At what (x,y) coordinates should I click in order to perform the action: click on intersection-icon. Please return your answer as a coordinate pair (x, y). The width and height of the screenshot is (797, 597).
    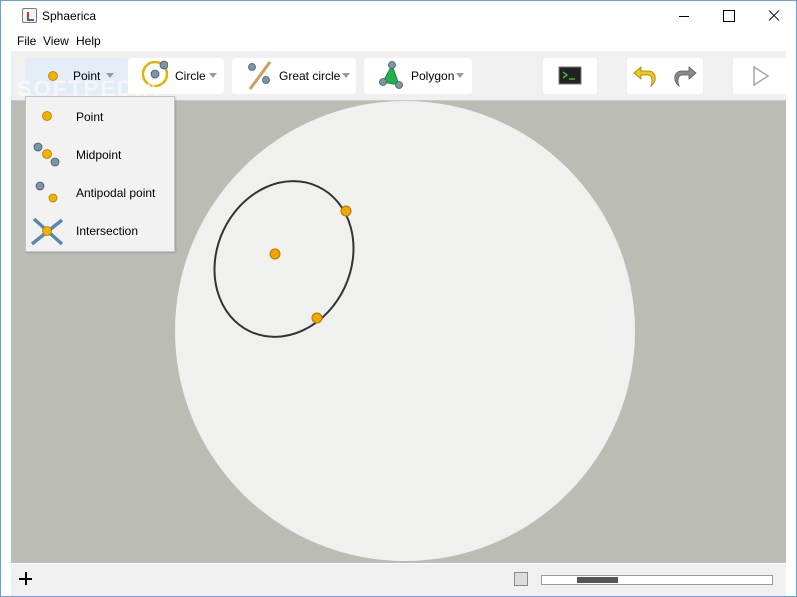
    Looking at the image, I should click on (47, 231).